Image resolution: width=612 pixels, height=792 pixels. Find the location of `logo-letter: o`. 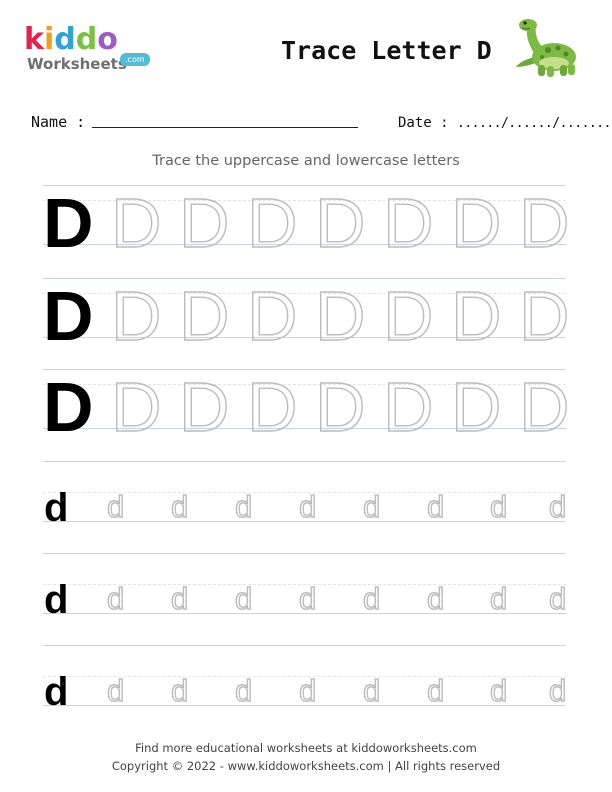

logo-letter: o is located at coordinates (107, 39).